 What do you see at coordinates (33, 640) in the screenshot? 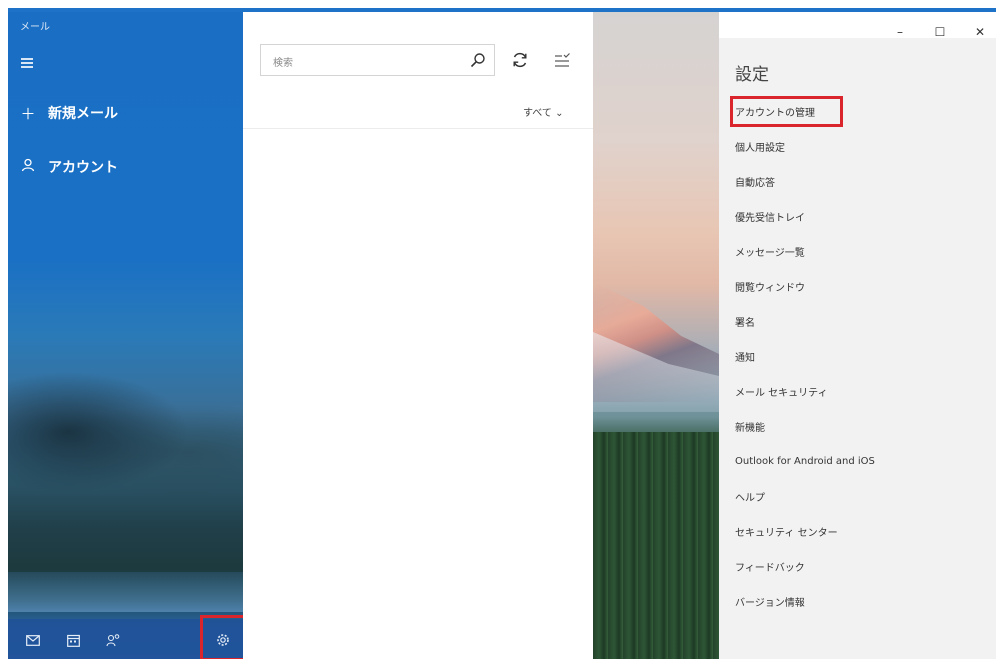
I see `mail-icon` at bounding box center [33, 640].